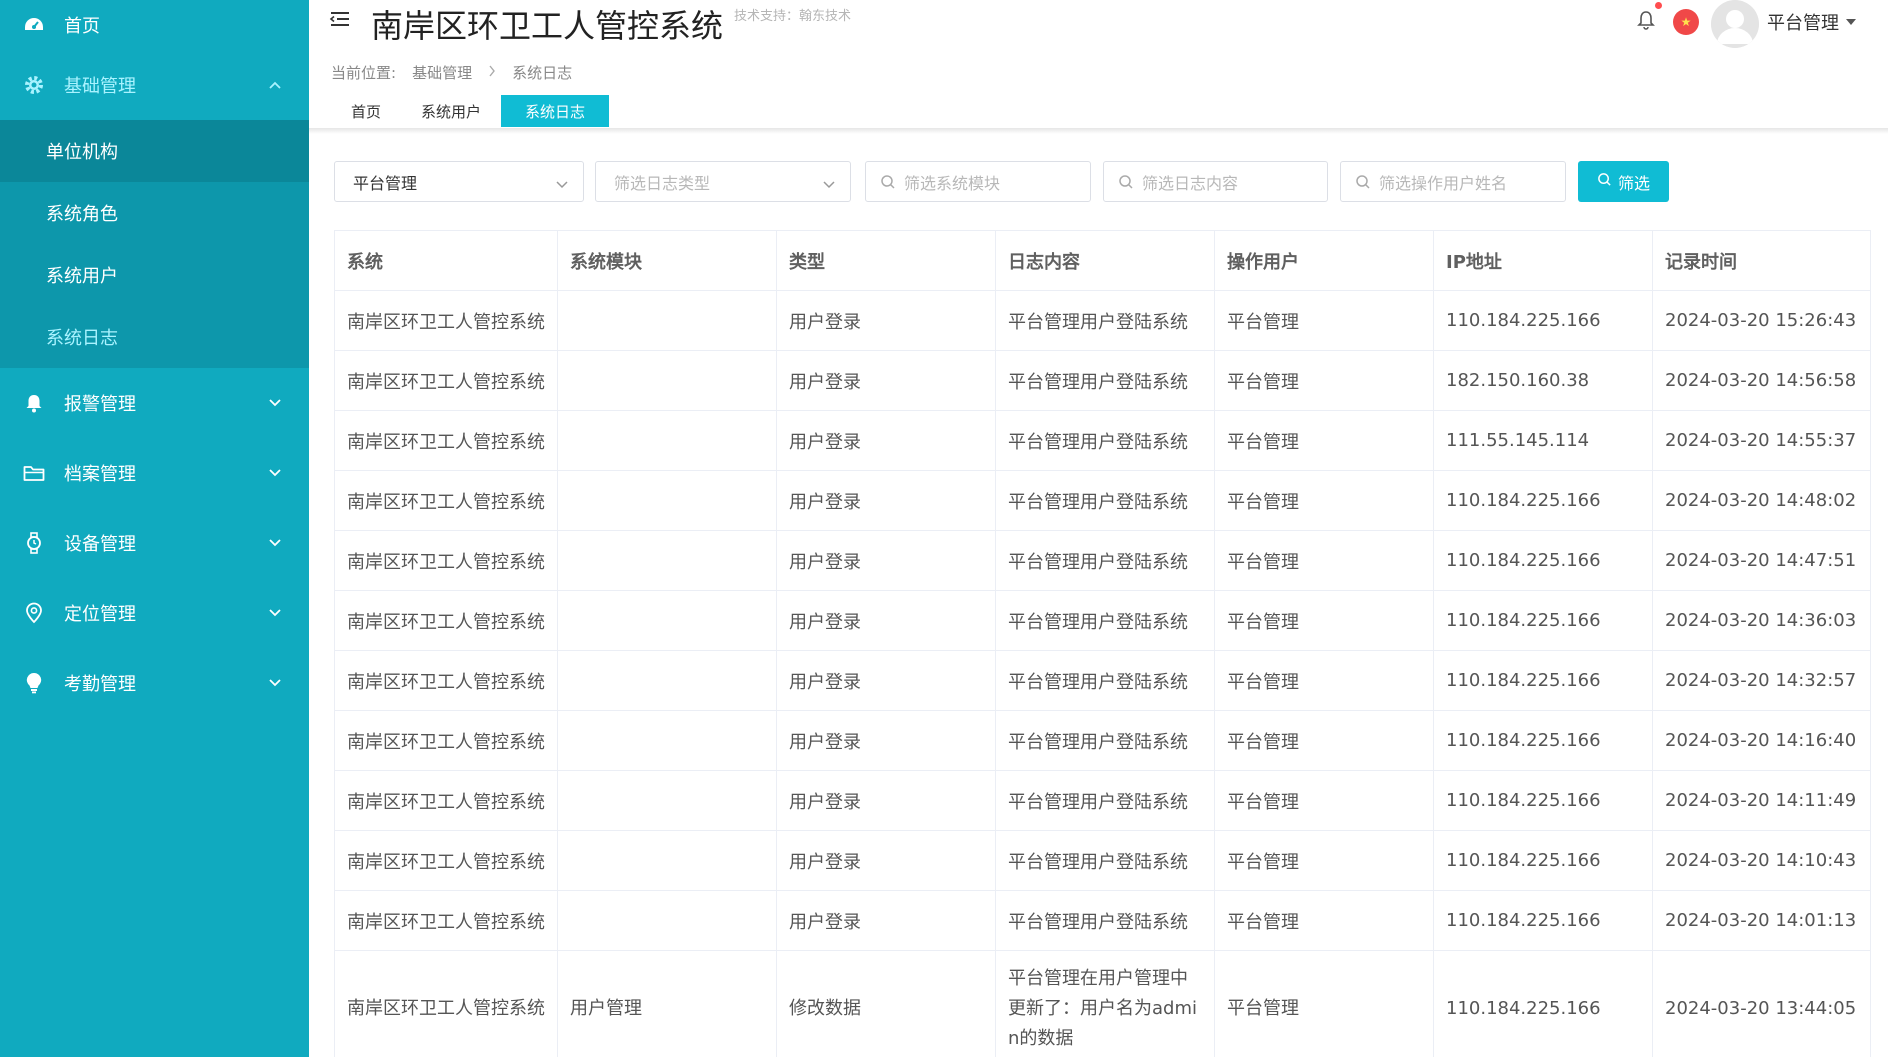  What do you see at coordinates (154, 683) in the screenshot?
I see `sidebar-item-attendance-management: 考勤管理` at bounding box center [154, 683].